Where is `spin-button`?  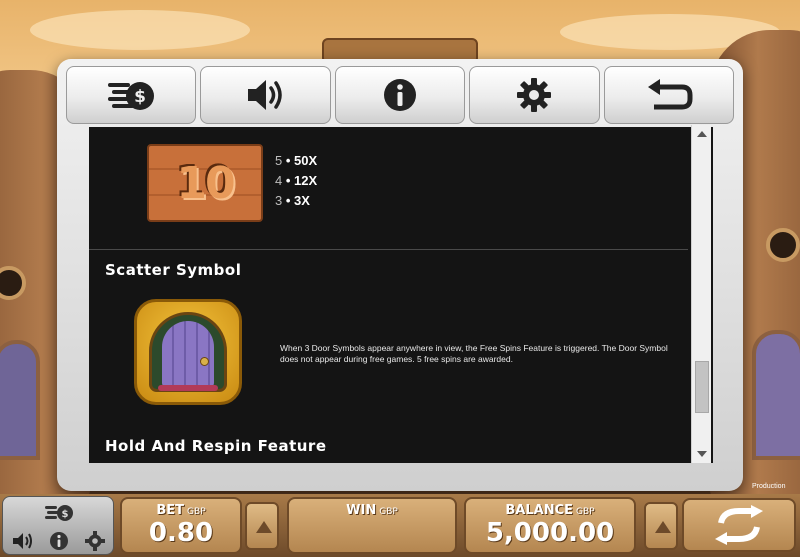 spin-button is located at coordinates (739, 525).